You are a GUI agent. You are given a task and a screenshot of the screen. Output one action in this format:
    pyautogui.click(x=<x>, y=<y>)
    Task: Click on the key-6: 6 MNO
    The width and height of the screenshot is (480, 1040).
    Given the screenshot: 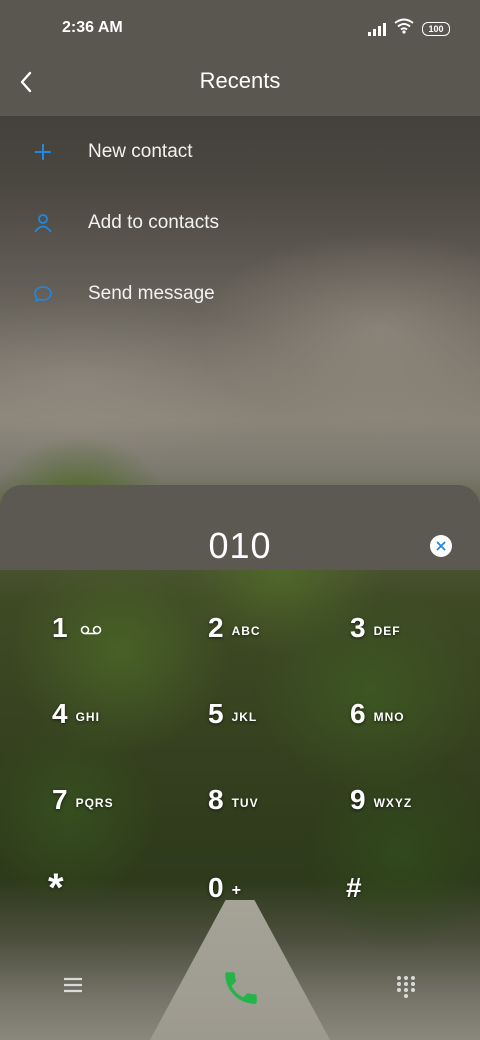 What is the action you would take?
    pyautogui.click(x=410, y=714)
    